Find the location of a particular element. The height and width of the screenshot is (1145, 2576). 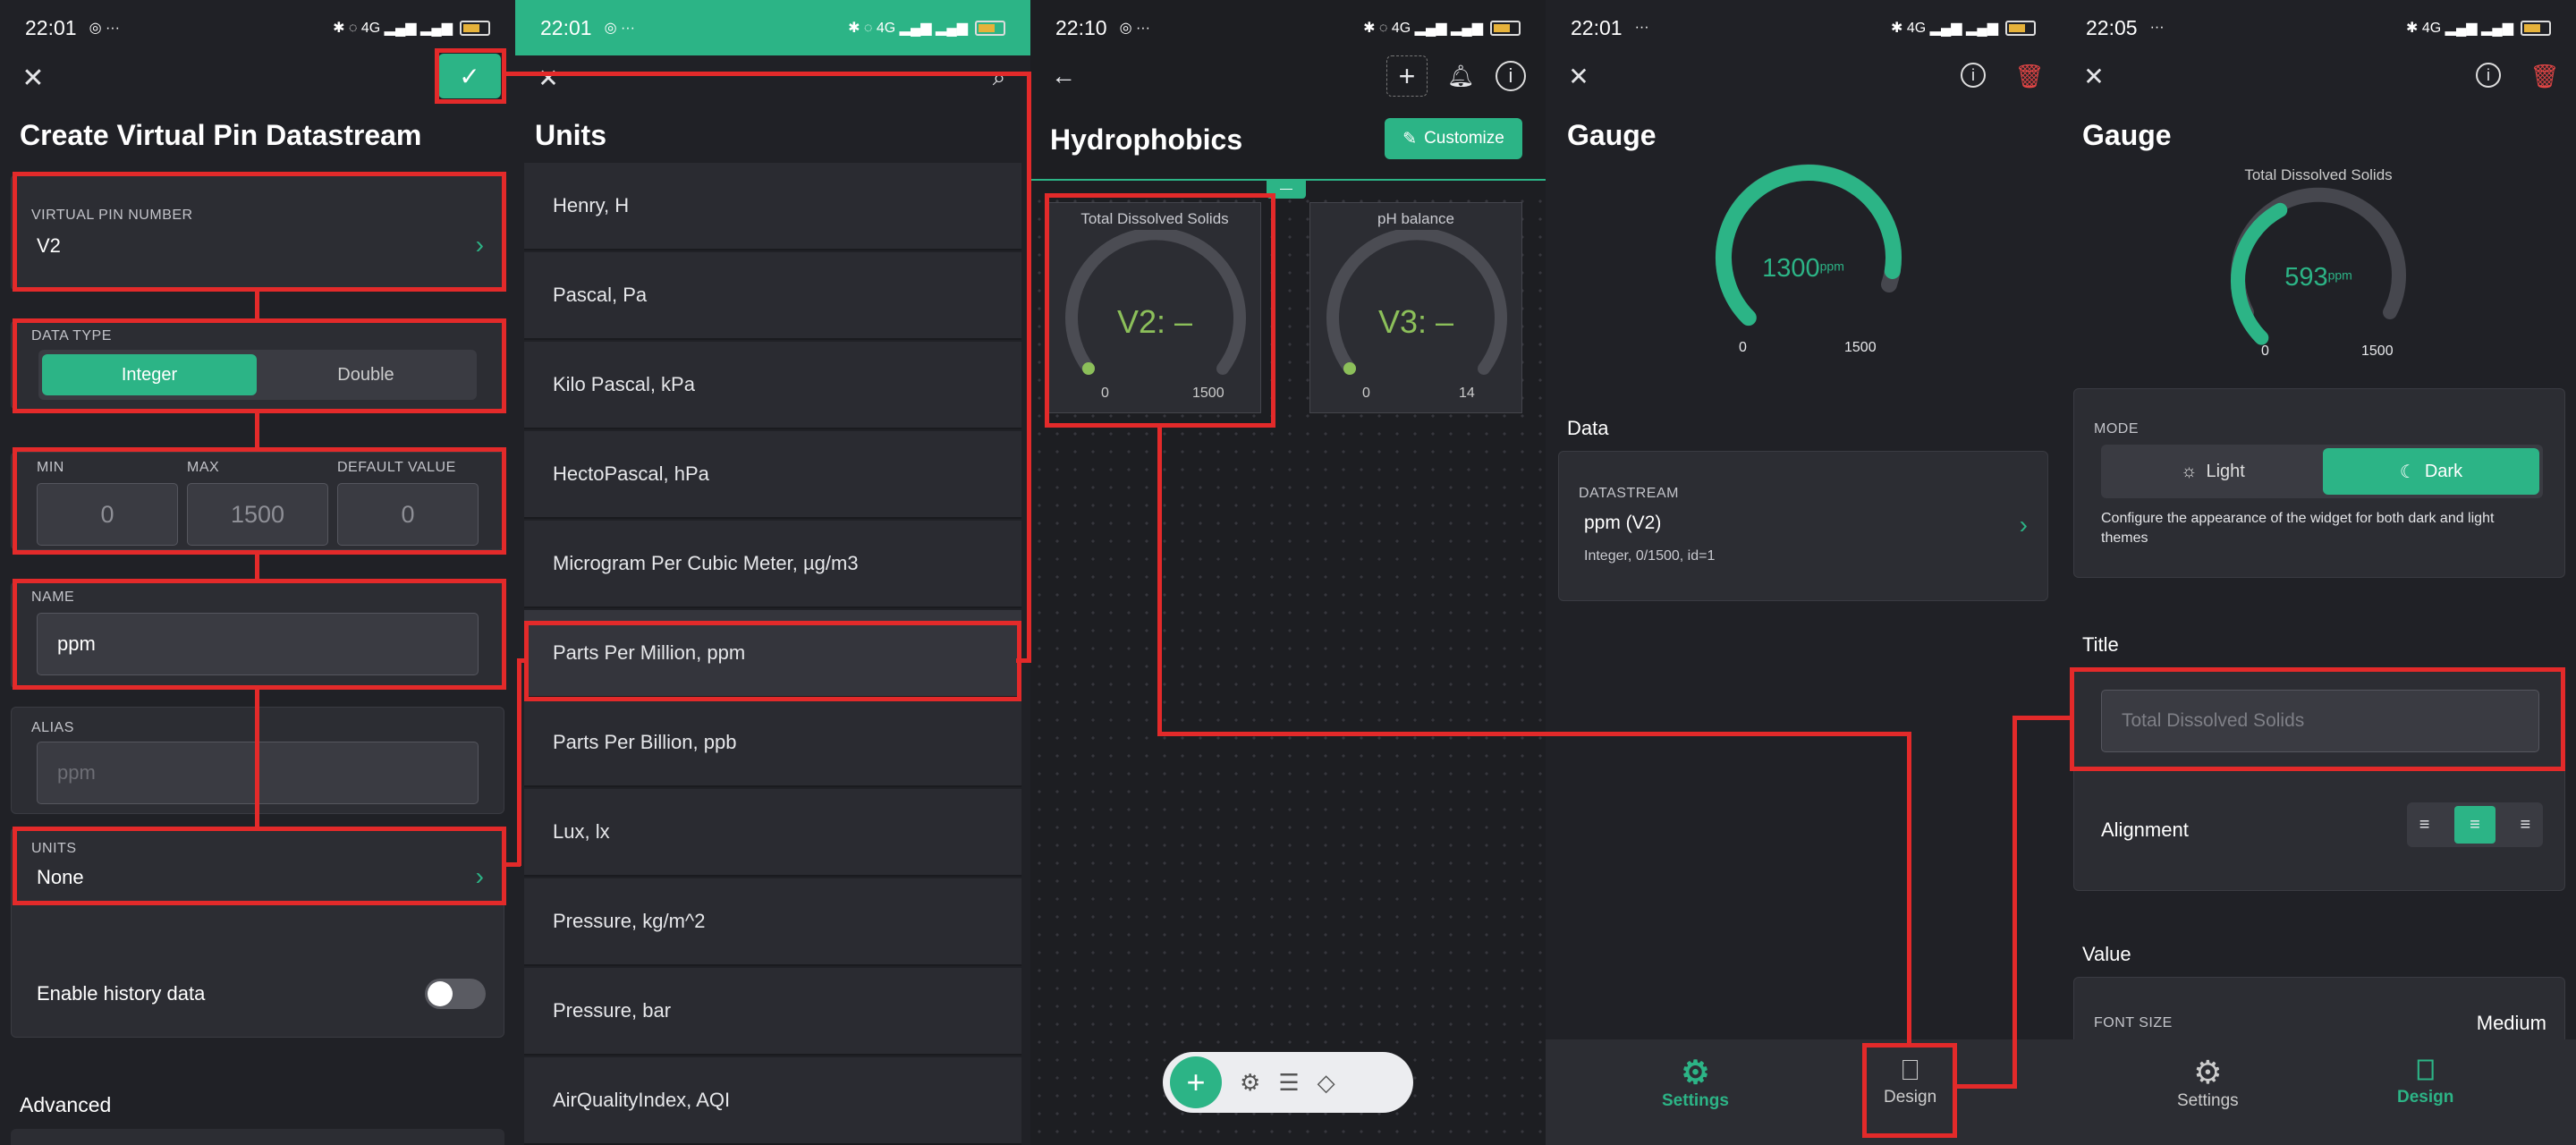

name-input: ppm is located at coordinates (258, 644).